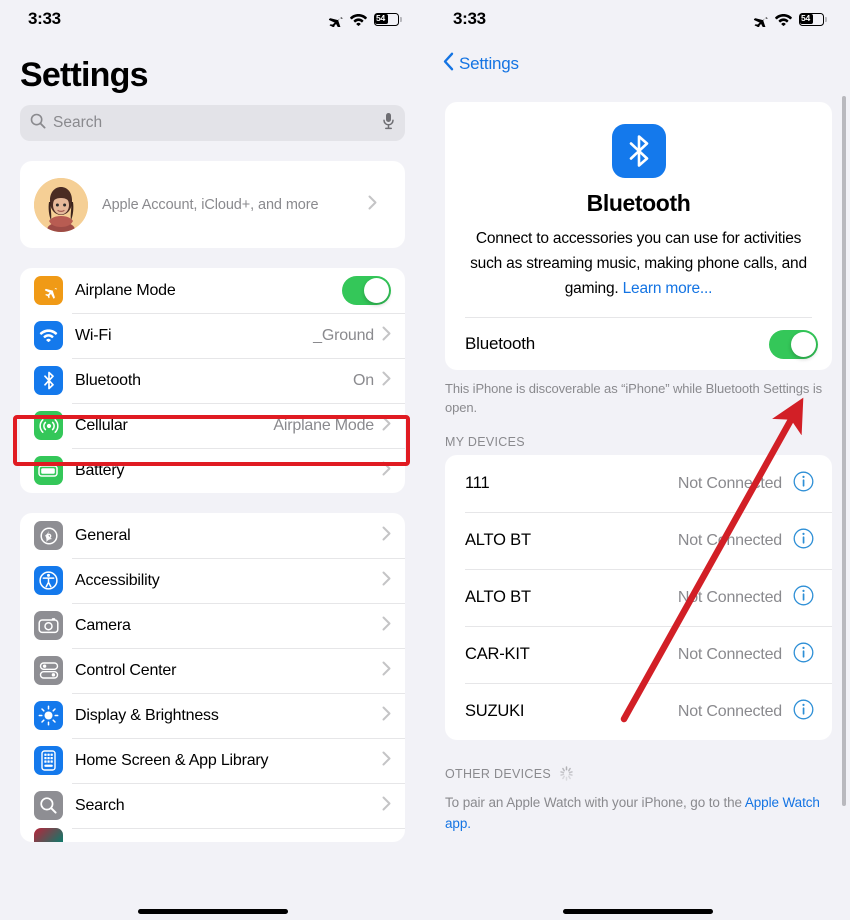  Describe the element at coordinates (638, 711) in the screenshot. I see `device-row: SUZUKI Not Connected` at that location.